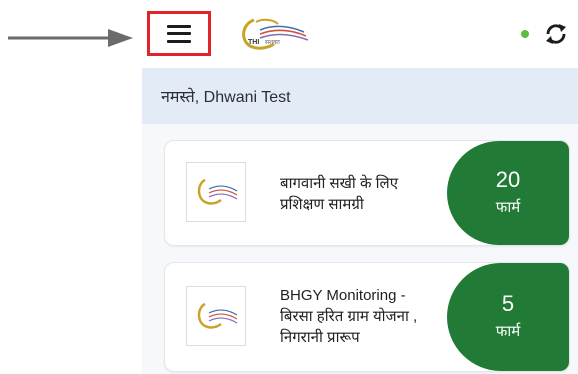 The height and width of the screenshot is (374, 578). What do you see at coordinates (339, 194) in the screenshot?
I see `form-title: बागवानी सखी के लिए प्रशिक्षण सामग्री` at bounding box center [339, 194].